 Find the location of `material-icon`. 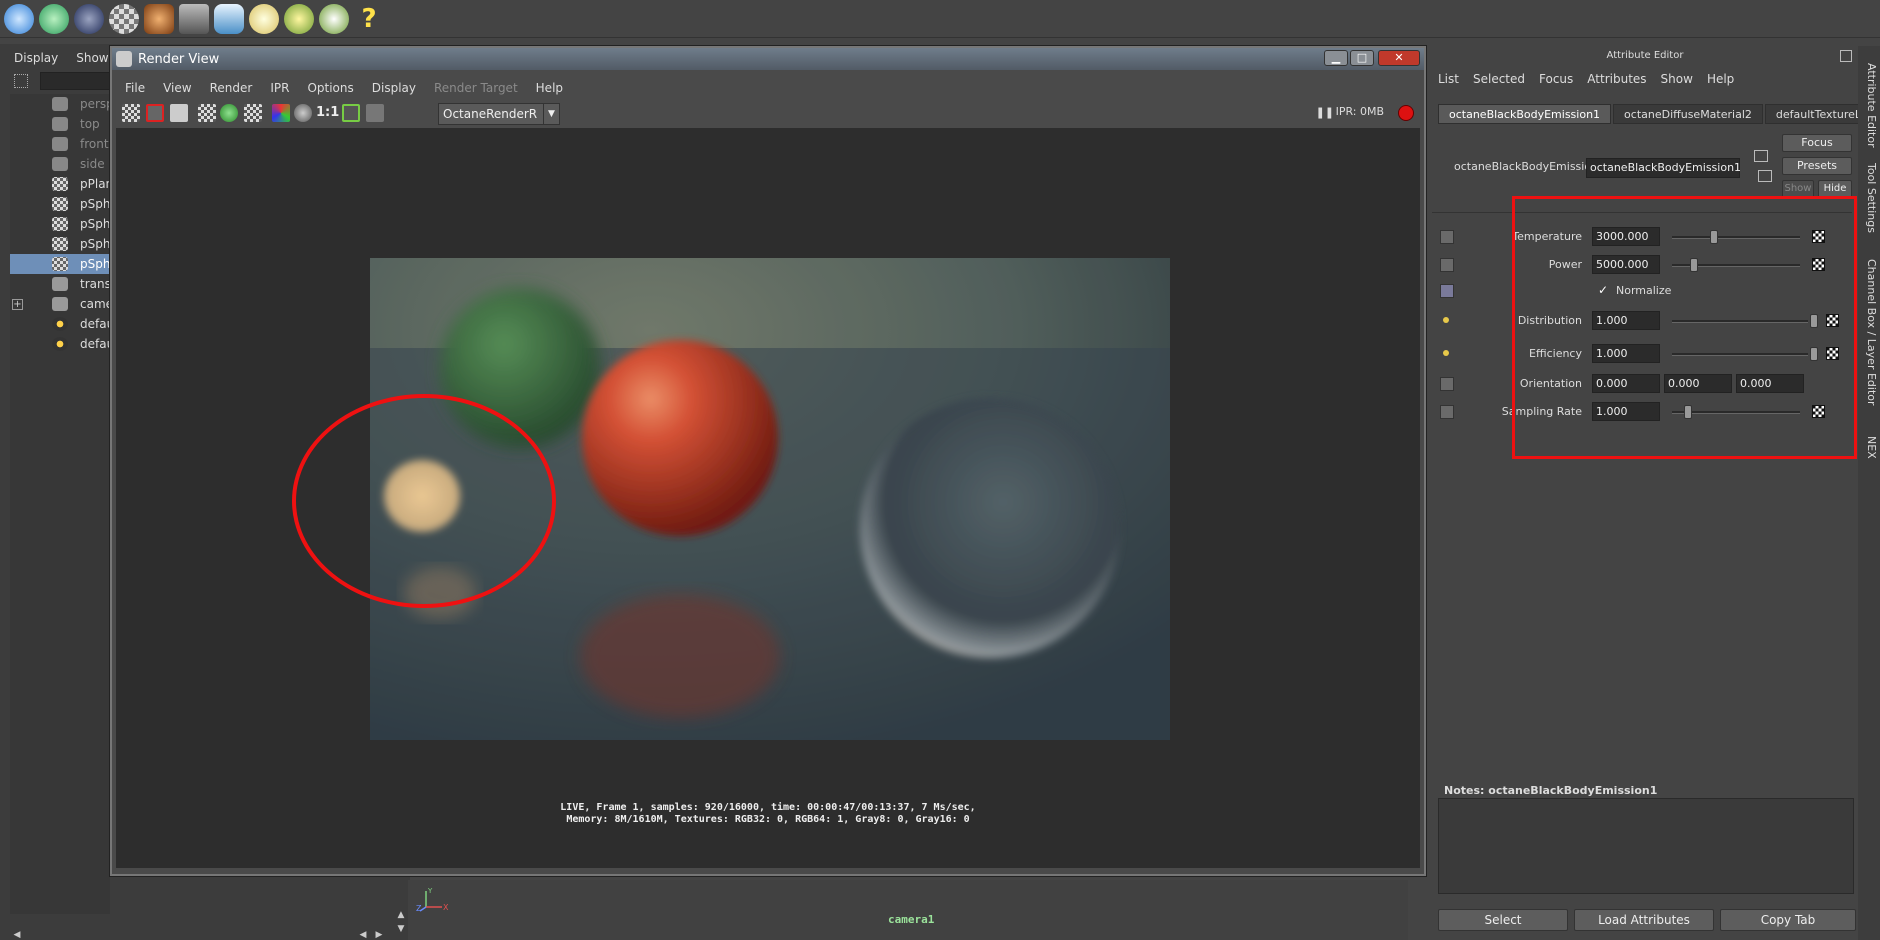

material-icon is located at coordinates (159, 18).